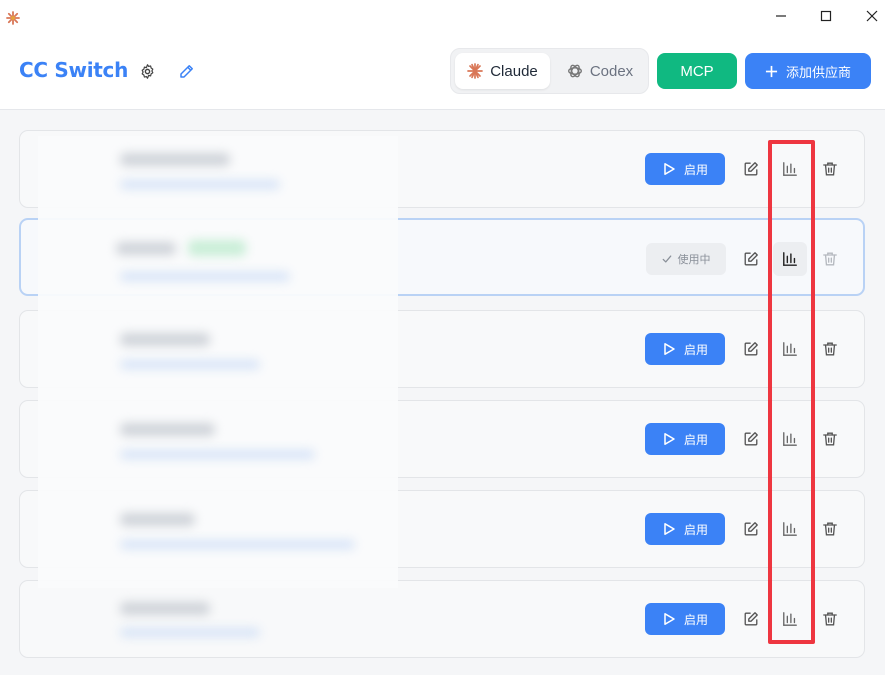 The image size is (885, 675). What do you see at coordinates (190, 632) in the screenshot?
I see `blurred-provider-url` at bounding box center [190, 632].